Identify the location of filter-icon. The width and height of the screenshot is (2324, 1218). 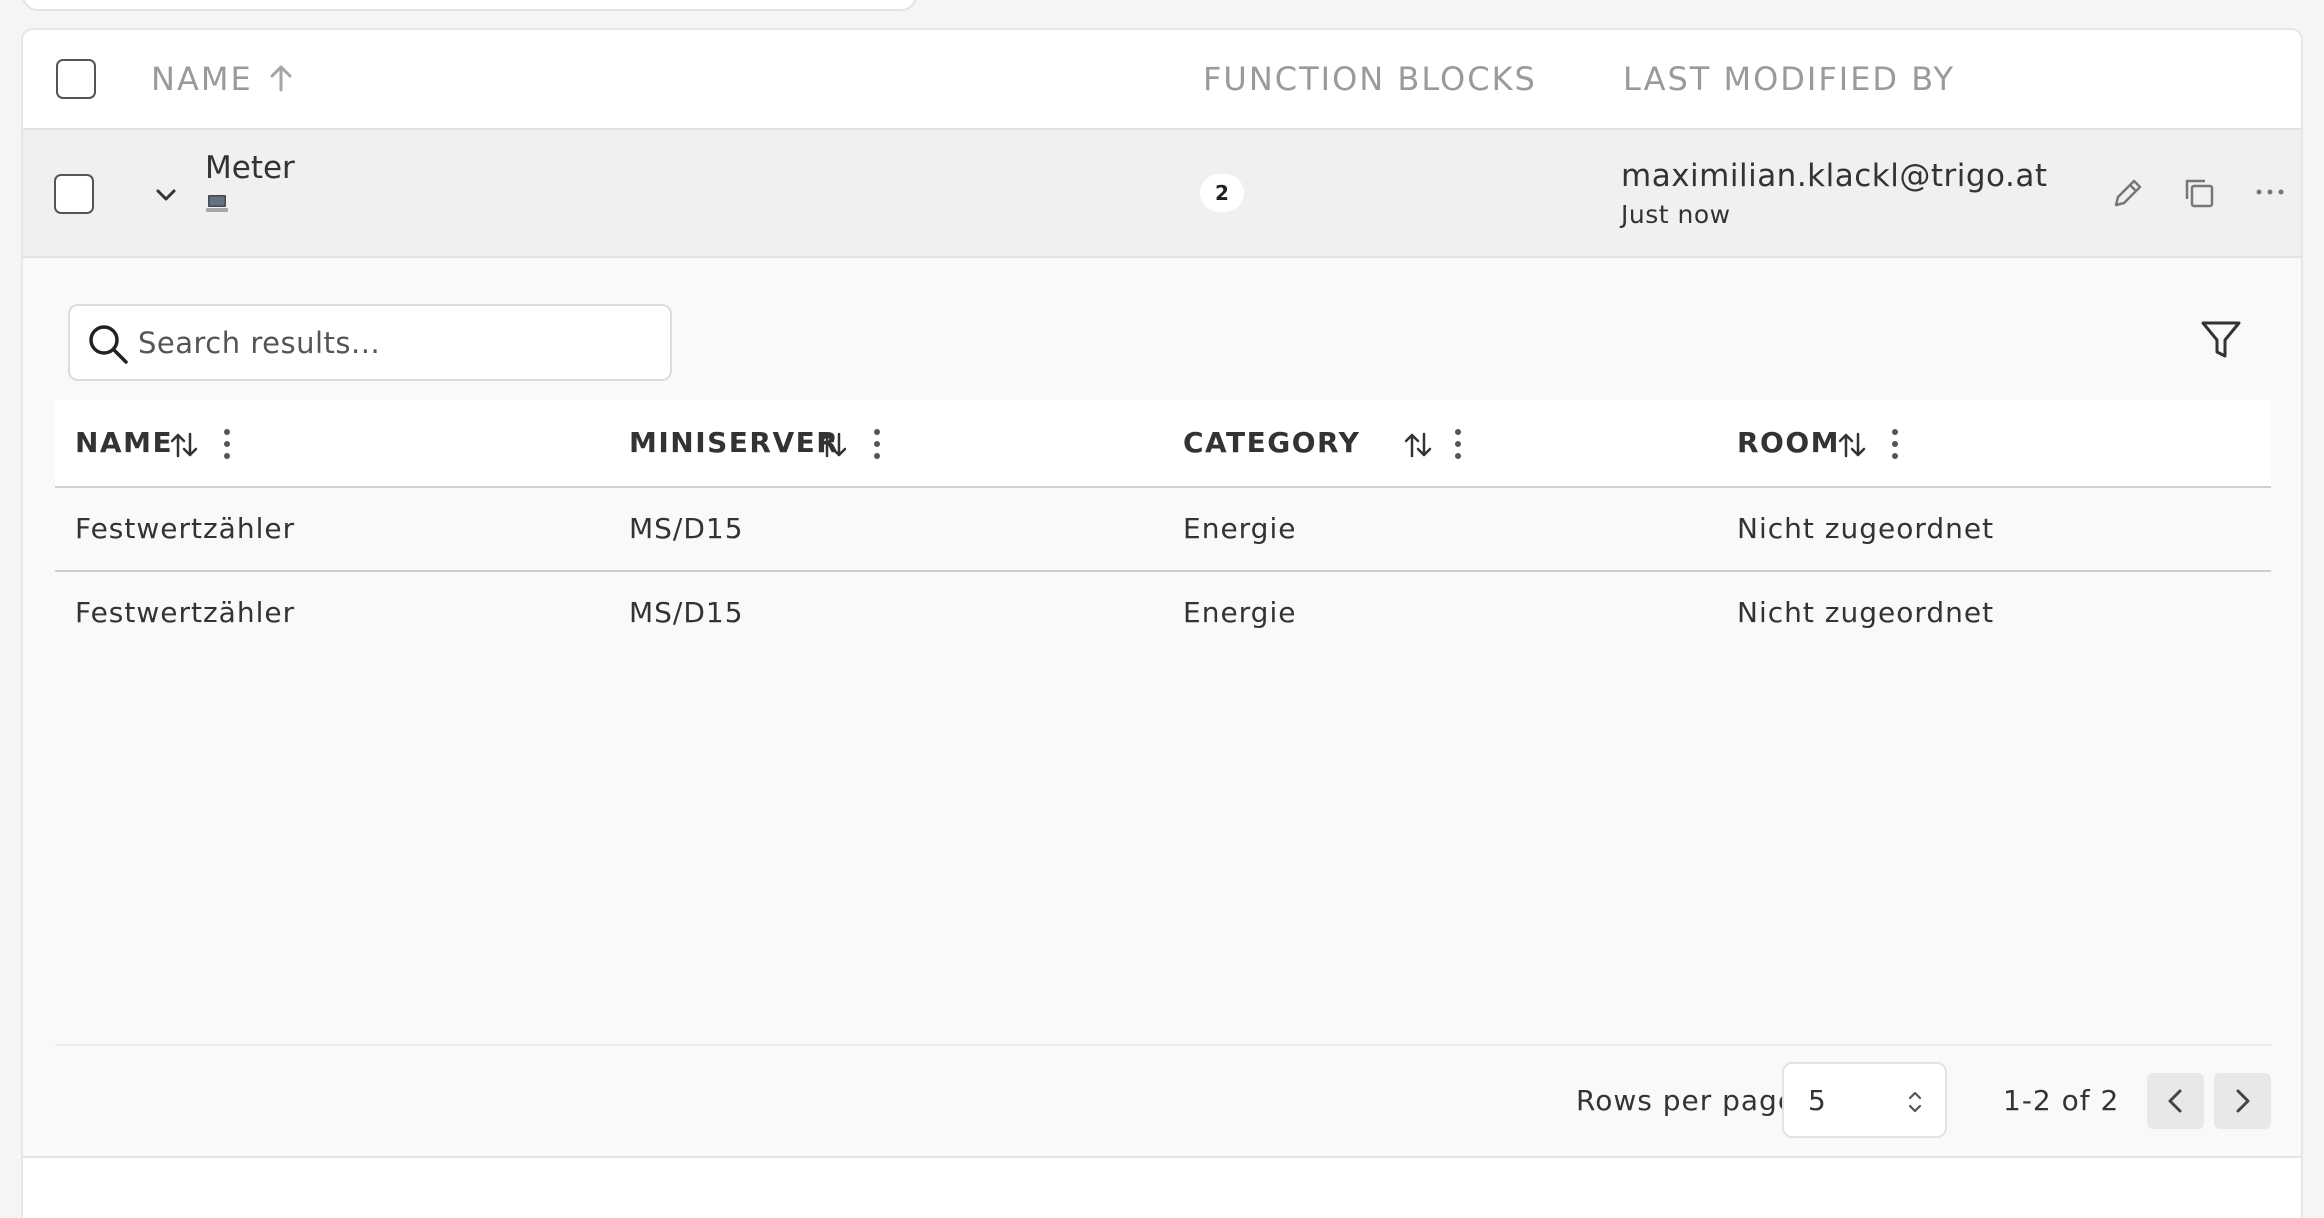
(2221, 340).